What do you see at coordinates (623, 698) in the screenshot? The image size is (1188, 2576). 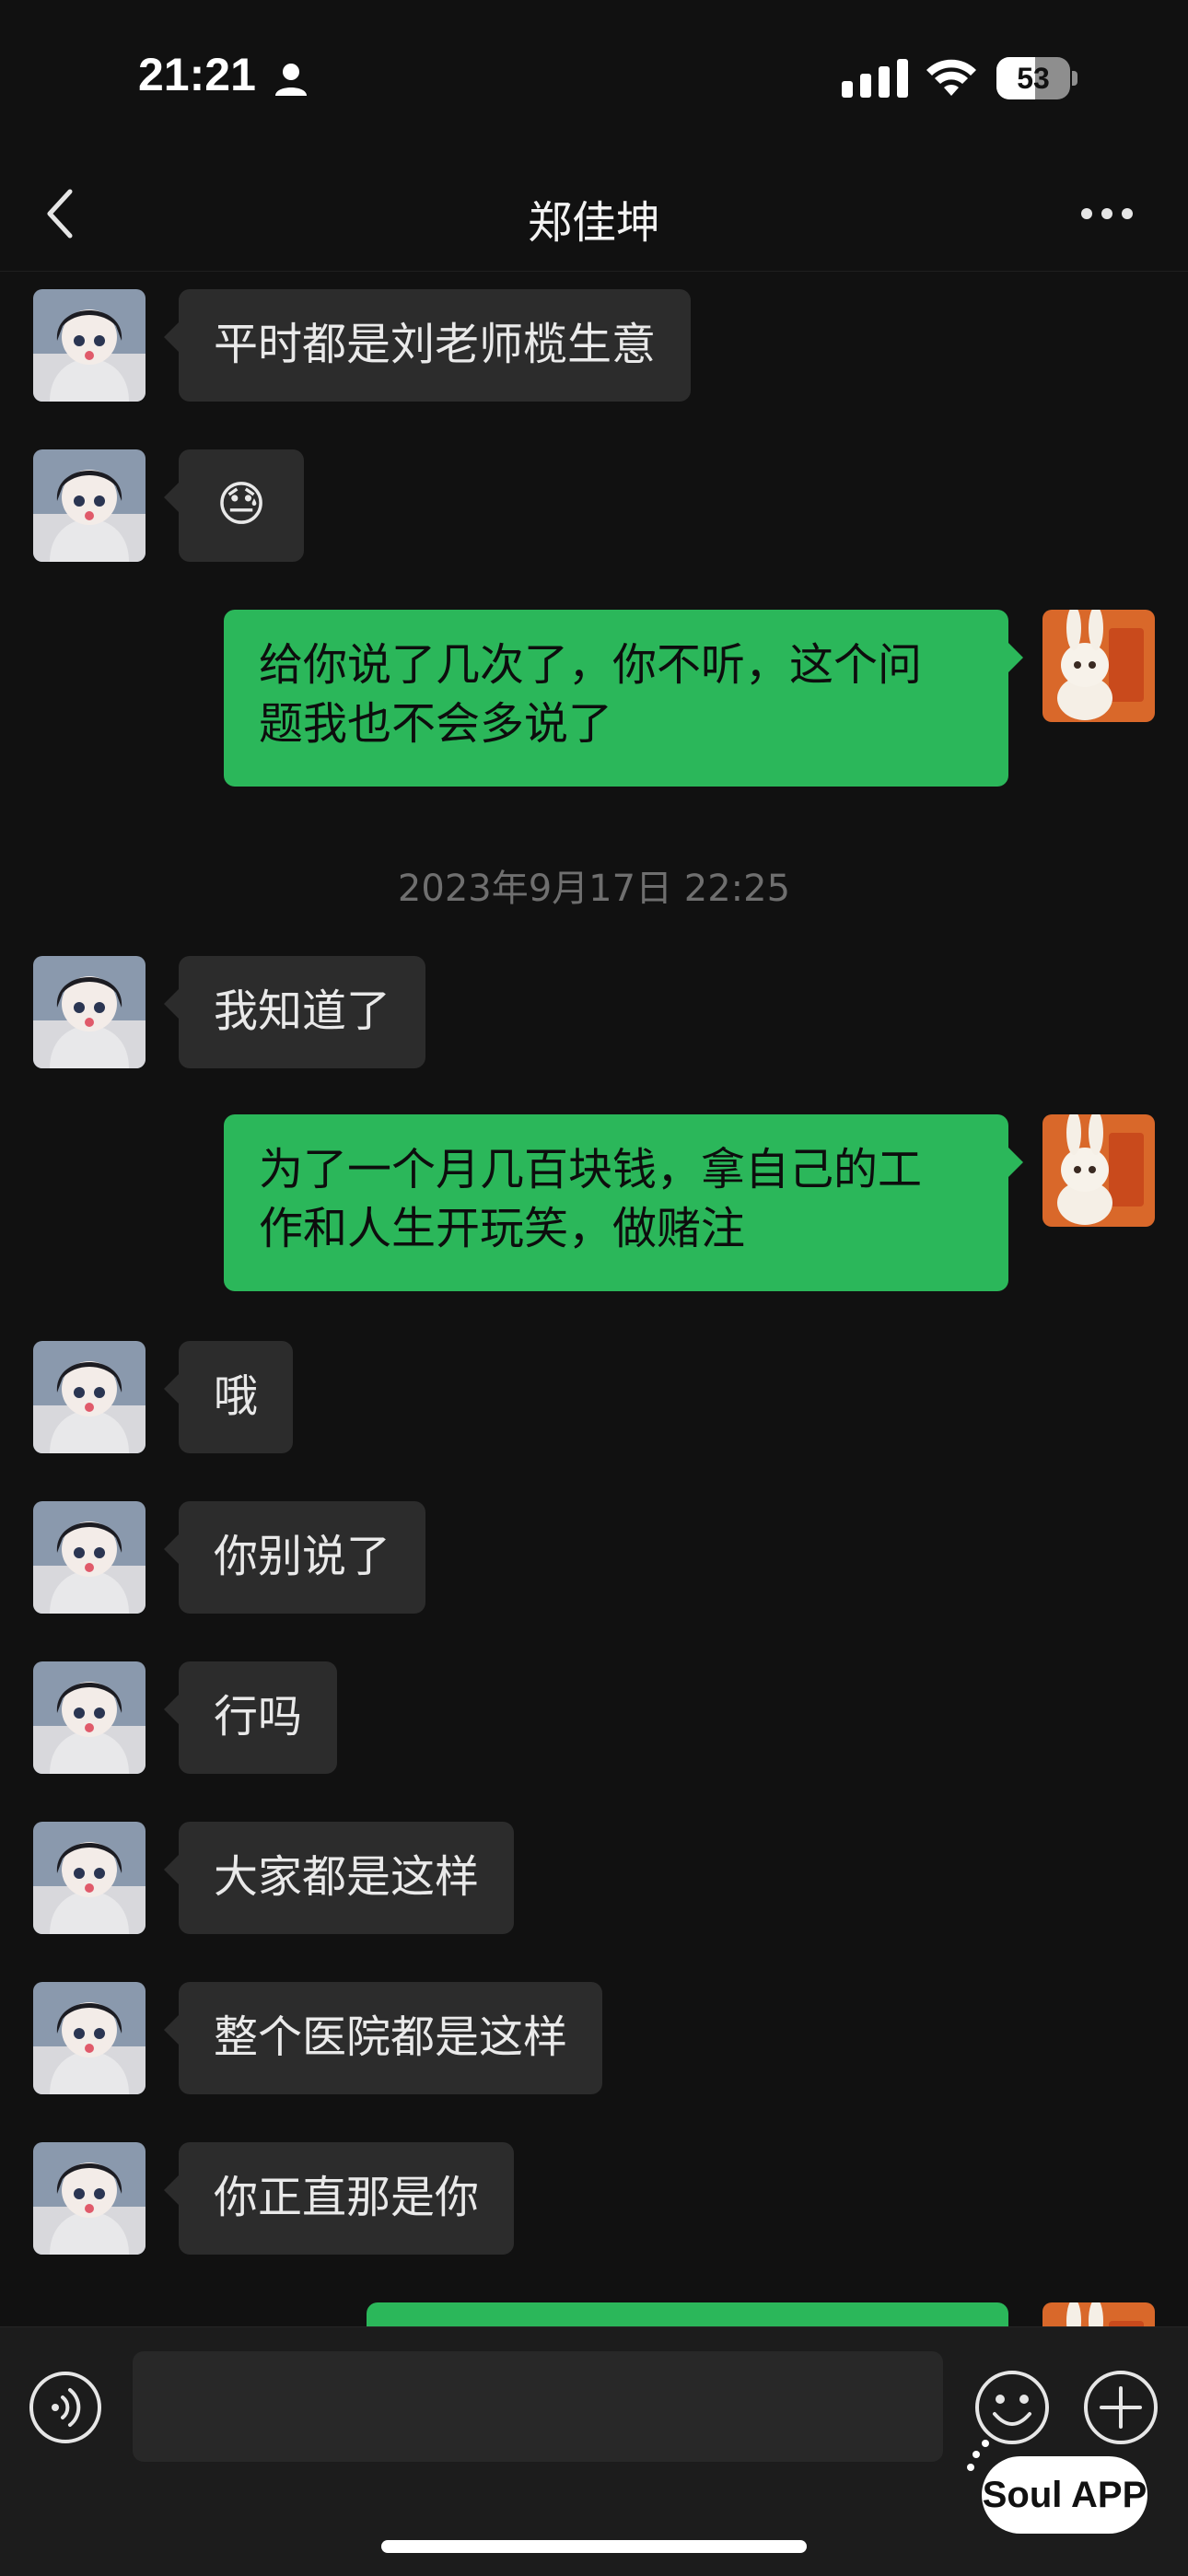 I see `outgoing-message-bubble: 给你说了几次了，你不听，这个问 题我也不会多说了` at bounding box center [623, 698].